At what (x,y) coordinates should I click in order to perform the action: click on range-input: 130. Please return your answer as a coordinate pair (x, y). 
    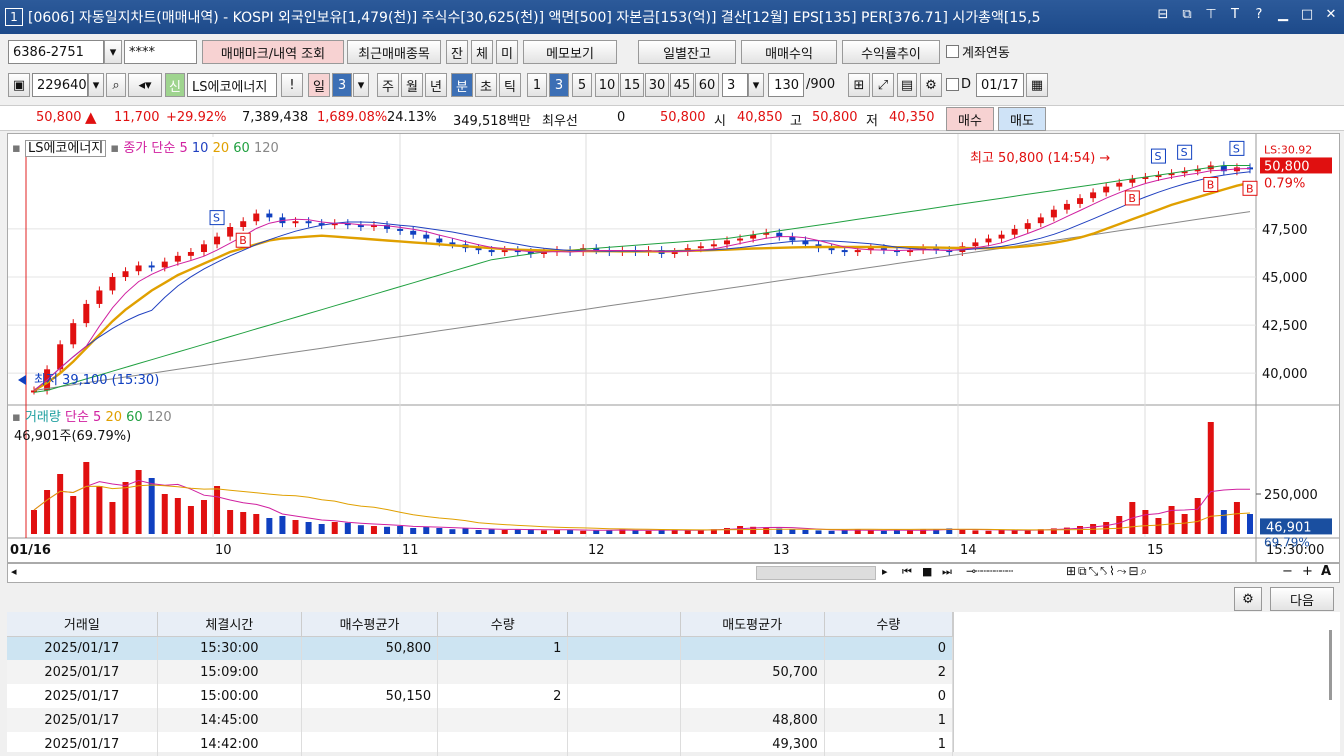
    Looking at the image, I should click on (786, 85).